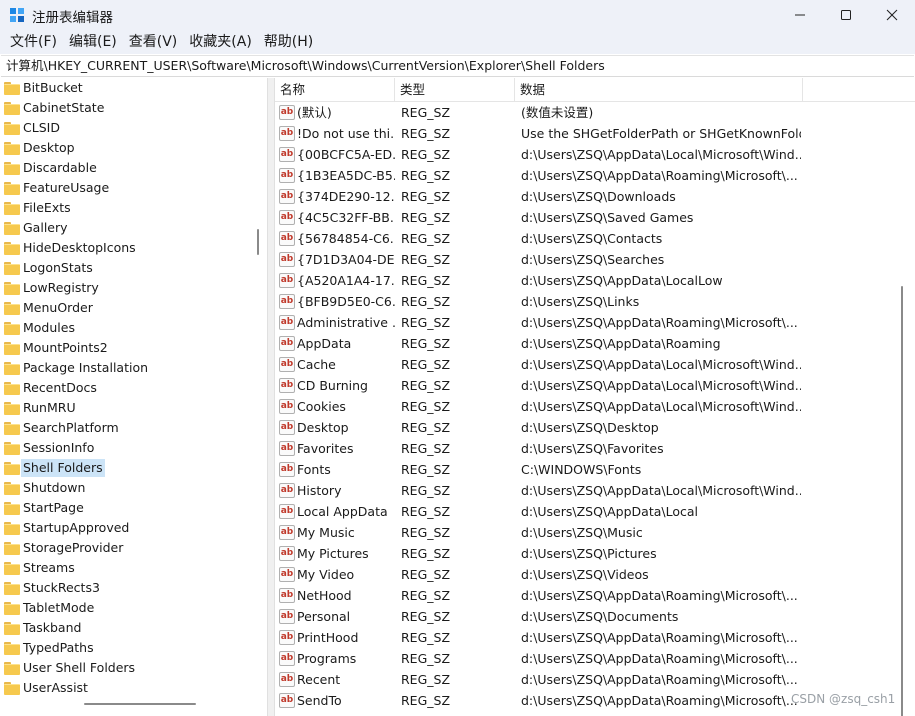 This screenshot has height=716, width=915. Describe the element at coordinates (126, 648) in the screenshot. I see `tree-item: TypedPaths` at that location.